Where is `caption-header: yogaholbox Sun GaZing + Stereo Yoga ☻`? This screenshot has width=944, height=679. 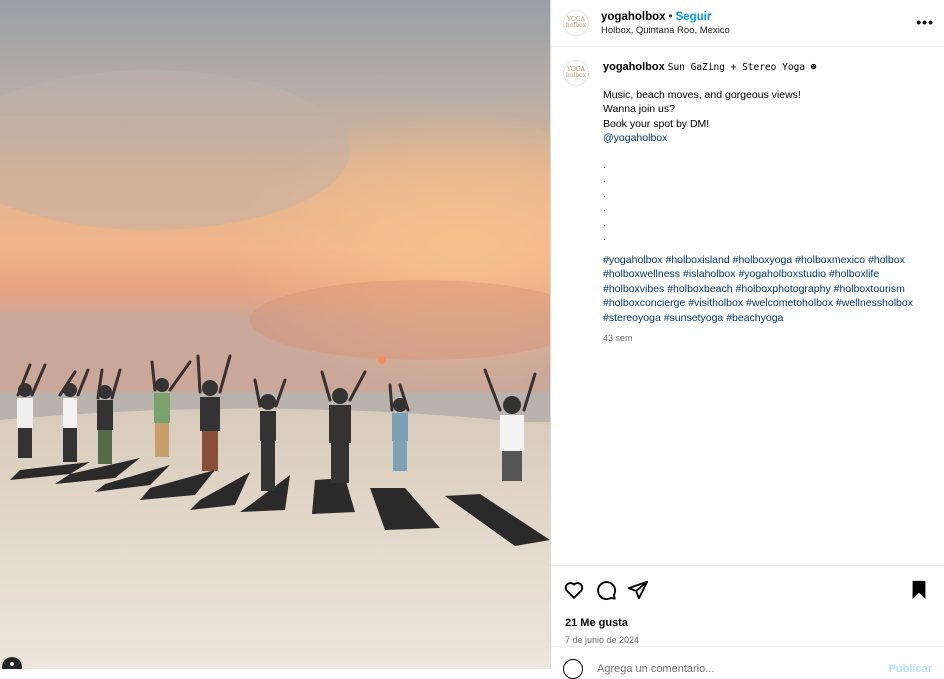 caption-header: yogaholbox Sun GaZing + Stereo Yoga ☻ is located at coordinates (767, 68).